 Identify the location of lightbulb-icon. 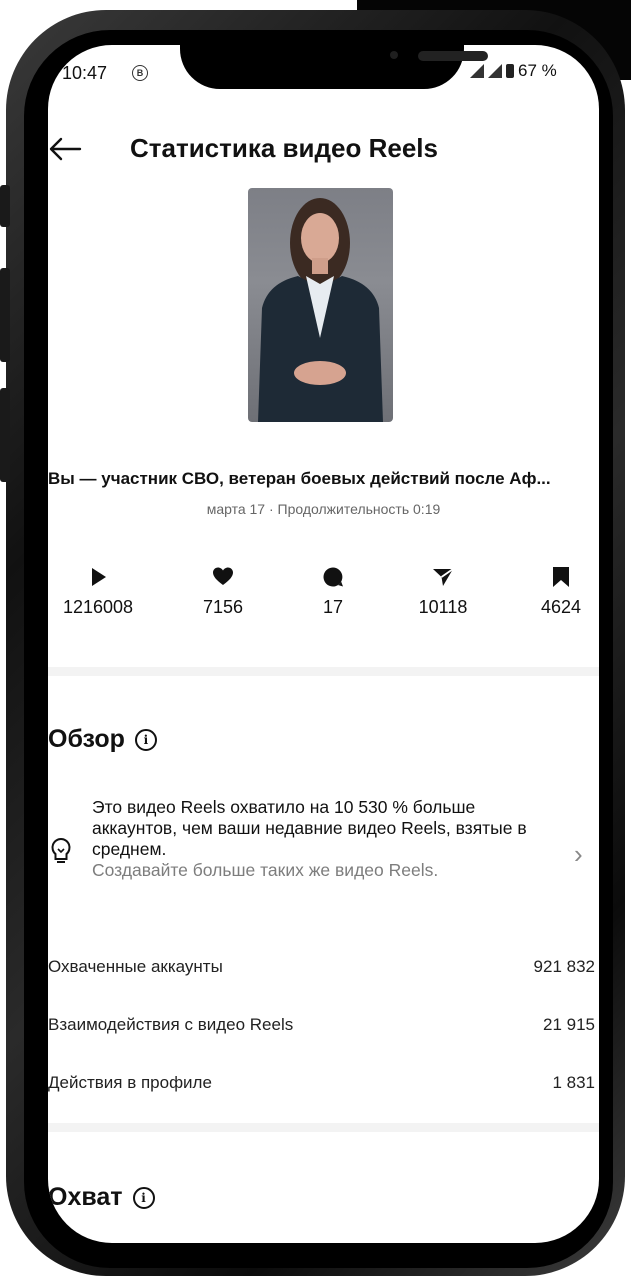
(61, 850).